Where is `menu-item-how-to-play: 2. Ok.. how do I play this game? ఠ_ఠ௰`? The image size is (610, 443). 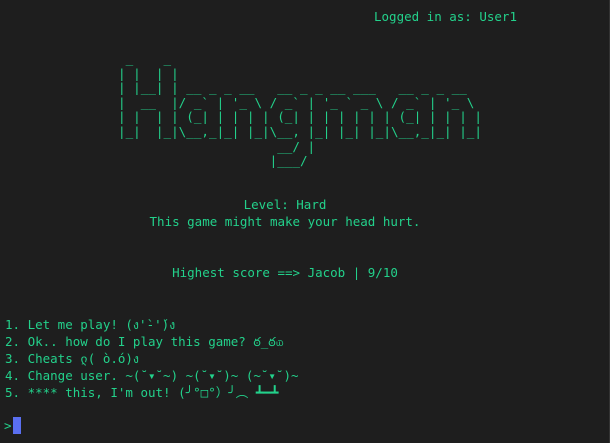 menu-item-how-to-play: 2. Ok.. how do I play this game? ఠ_ఠ௰ is located at coordinates (152, 341).